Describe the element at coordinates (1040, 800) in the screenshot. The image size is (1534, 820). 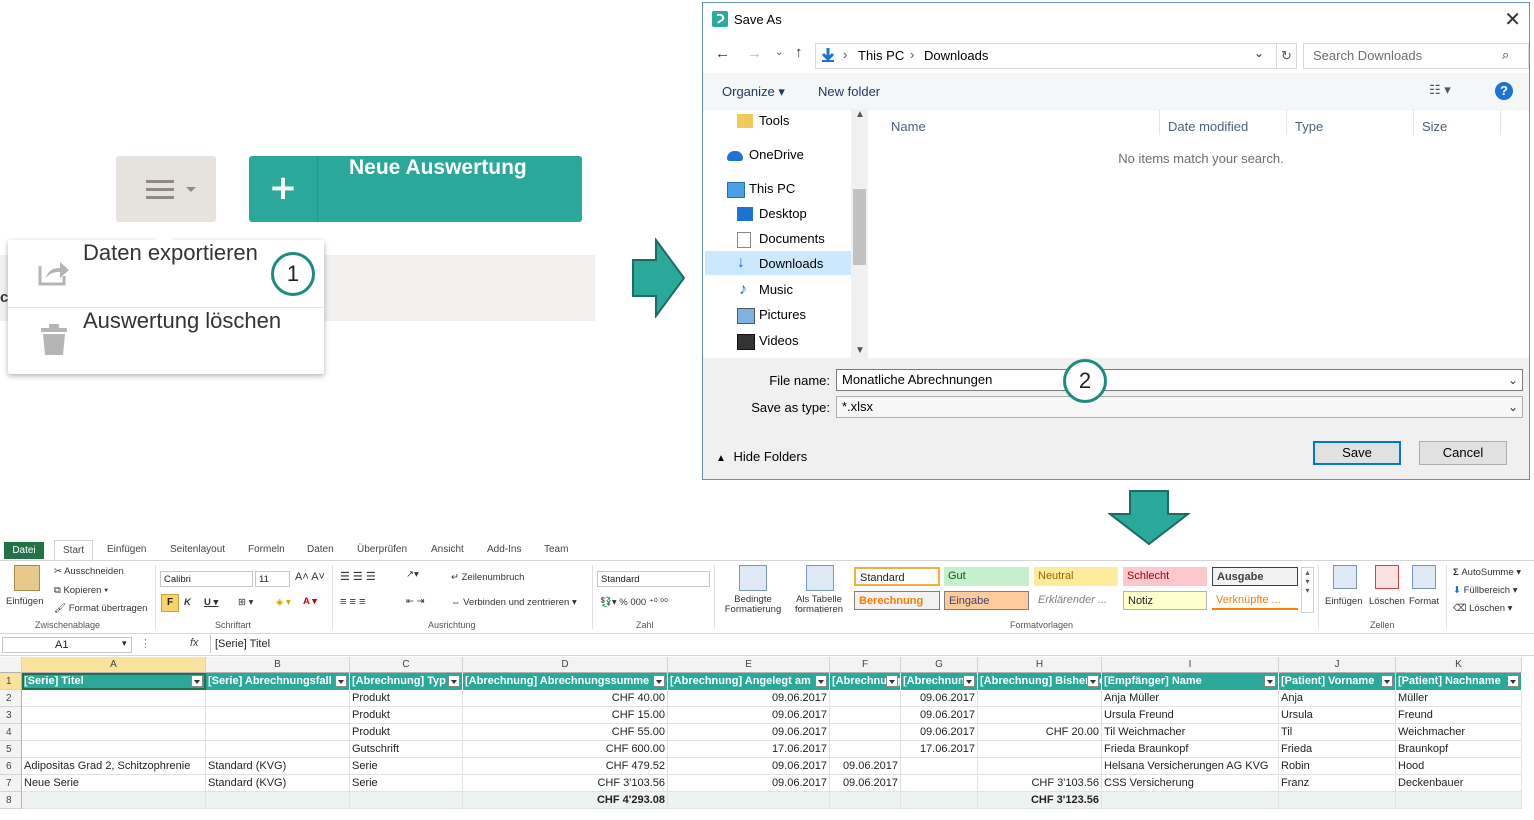
I see `table-cell: CHF 3'123.56` at that location.